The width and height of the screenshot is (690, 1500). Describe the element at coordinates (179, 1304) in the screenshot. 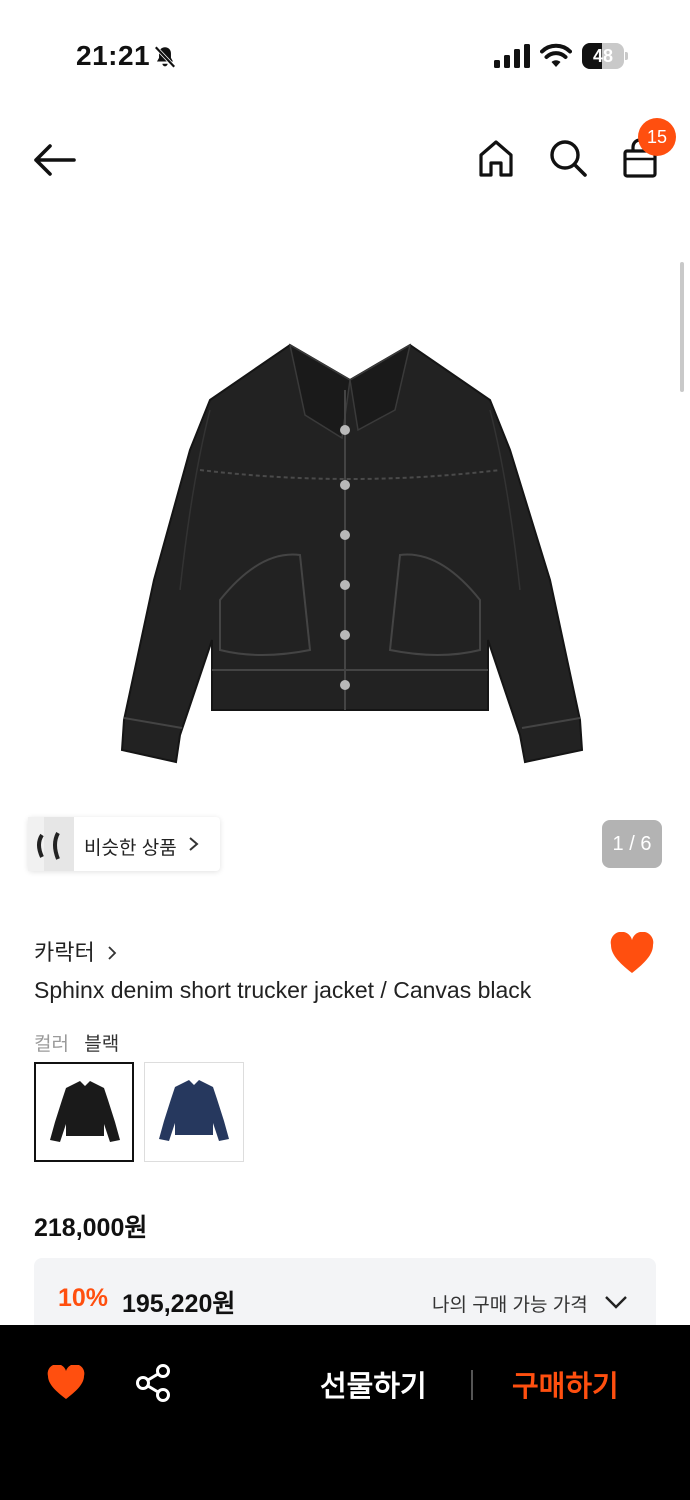

I see `discount-price: 195,220원` at that location.